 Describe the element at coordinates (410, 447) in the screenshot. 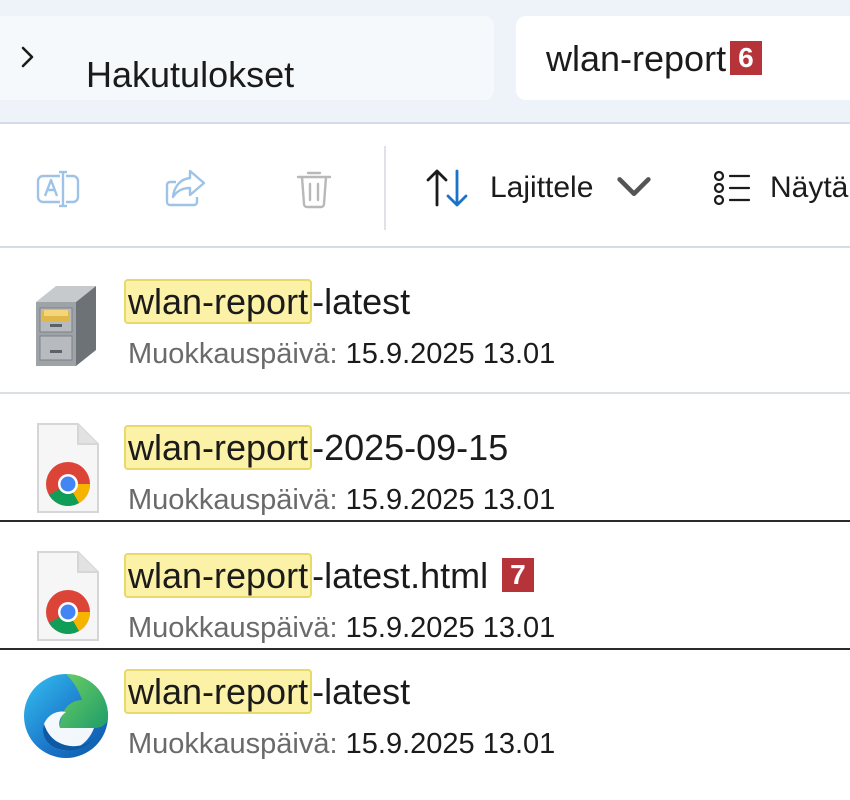

I see `file-name-rest: -2025-09-15` at that location.